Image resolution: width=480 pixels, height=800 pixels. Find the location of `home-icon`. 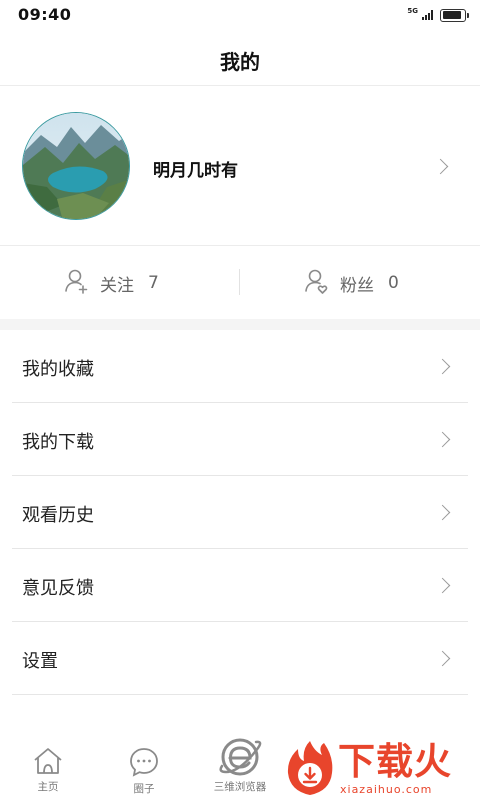

home-icon is located at coordinates (48, 761).